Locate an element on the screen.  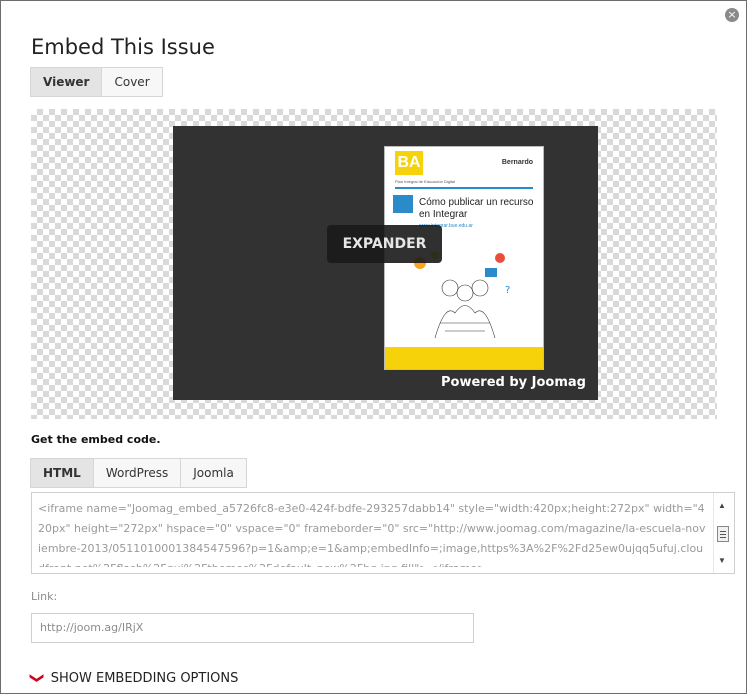
code-scrollbar: ▲ ▼ is located at coordinates (723, 533).